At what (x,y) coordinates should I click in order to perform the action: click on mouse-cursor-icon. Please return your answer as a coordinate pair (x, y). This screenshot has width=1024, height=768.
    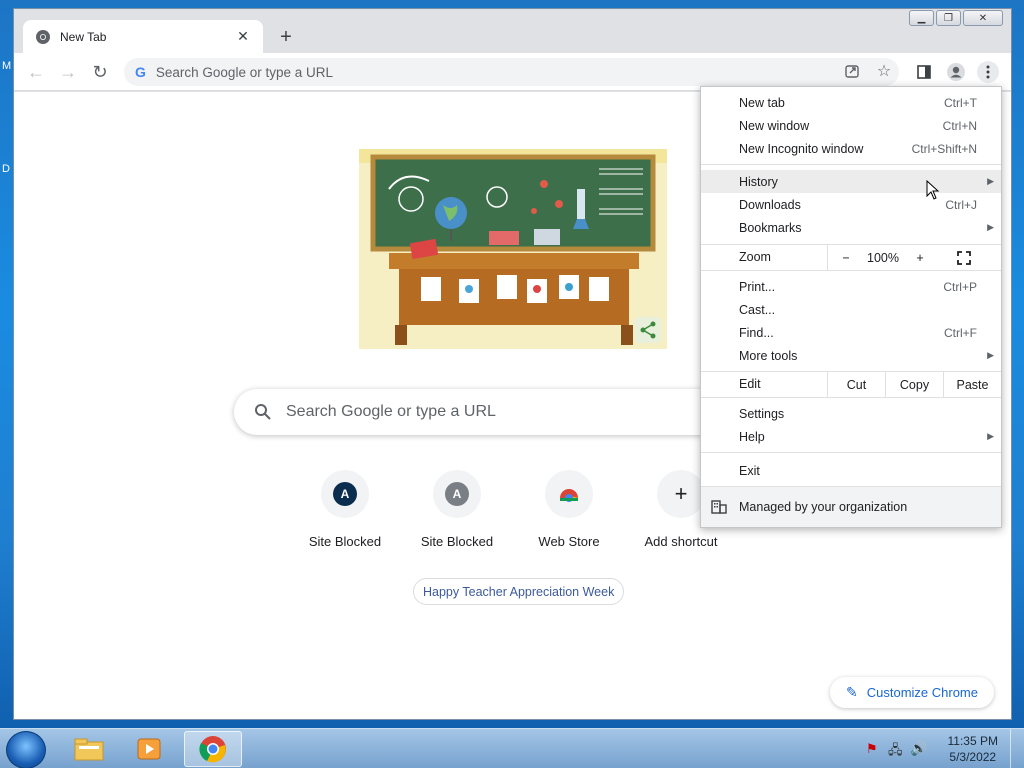
    Looking at the image, I should click on (933, 190).